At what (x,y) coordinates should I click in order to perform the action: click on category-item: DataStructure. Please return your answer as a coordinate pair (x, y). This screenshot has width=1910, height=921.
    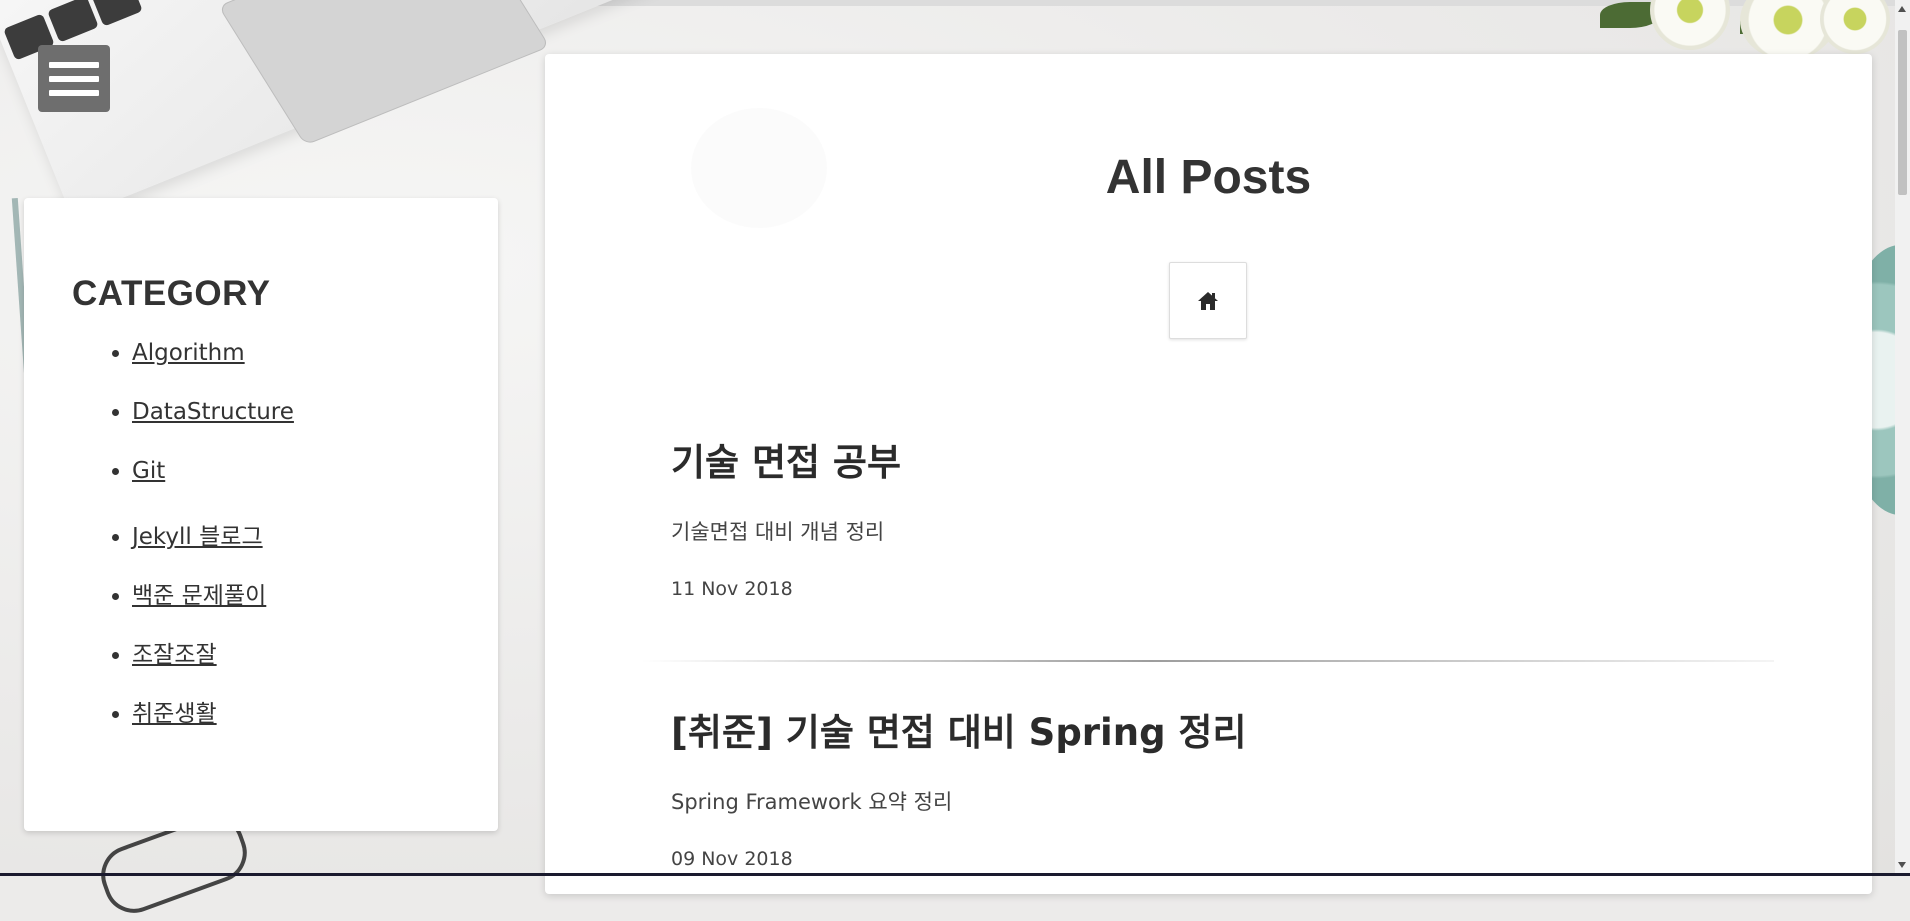
    Looking at the image, I should click on (213, 428).